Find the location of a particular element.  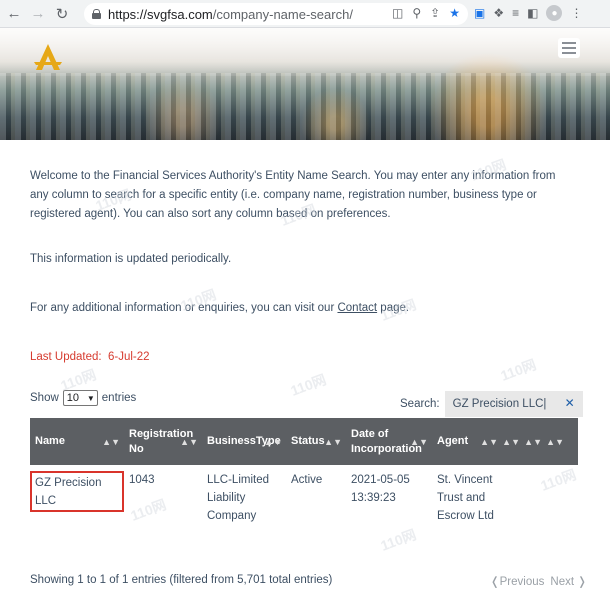

search-control: Search: GZ Precision LLC | ✕ is located at coordinates (491, 404).